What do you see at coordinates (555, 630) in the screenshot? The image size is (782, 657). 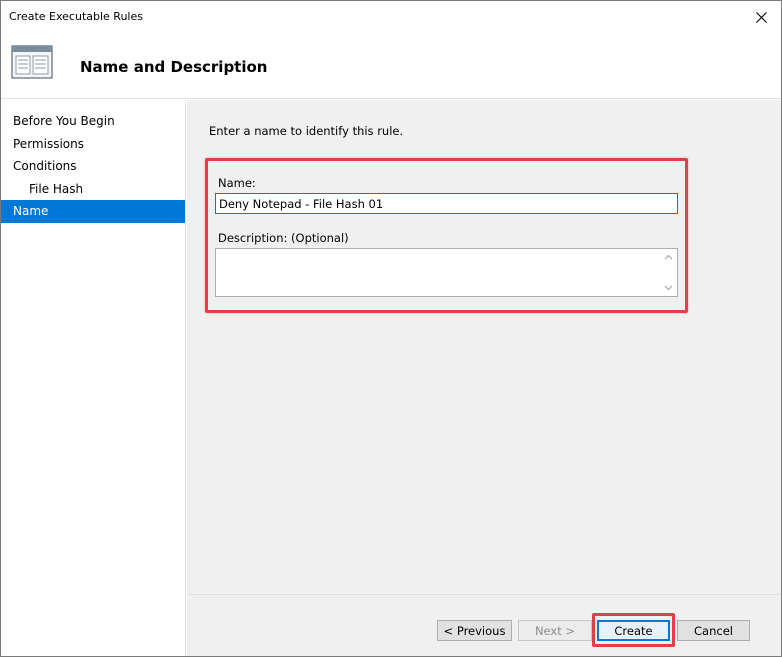 I see `next-button: Next >` at bounding box center [555, 630].